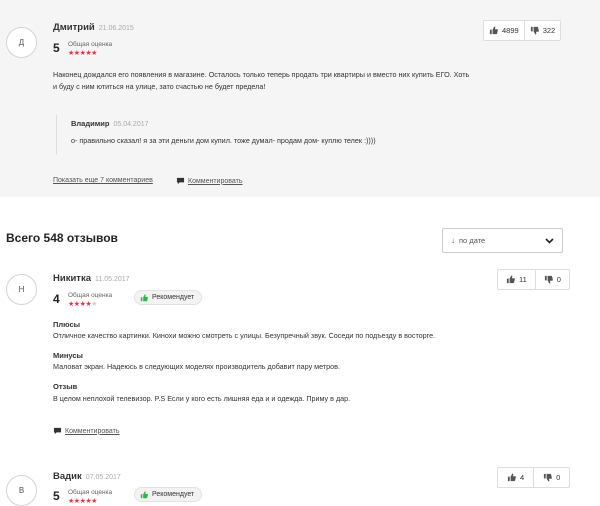  What do you see at coordinates (56, 299) in the screenshot?
I see `overall-score: 4` at bounding box center [56, 299].